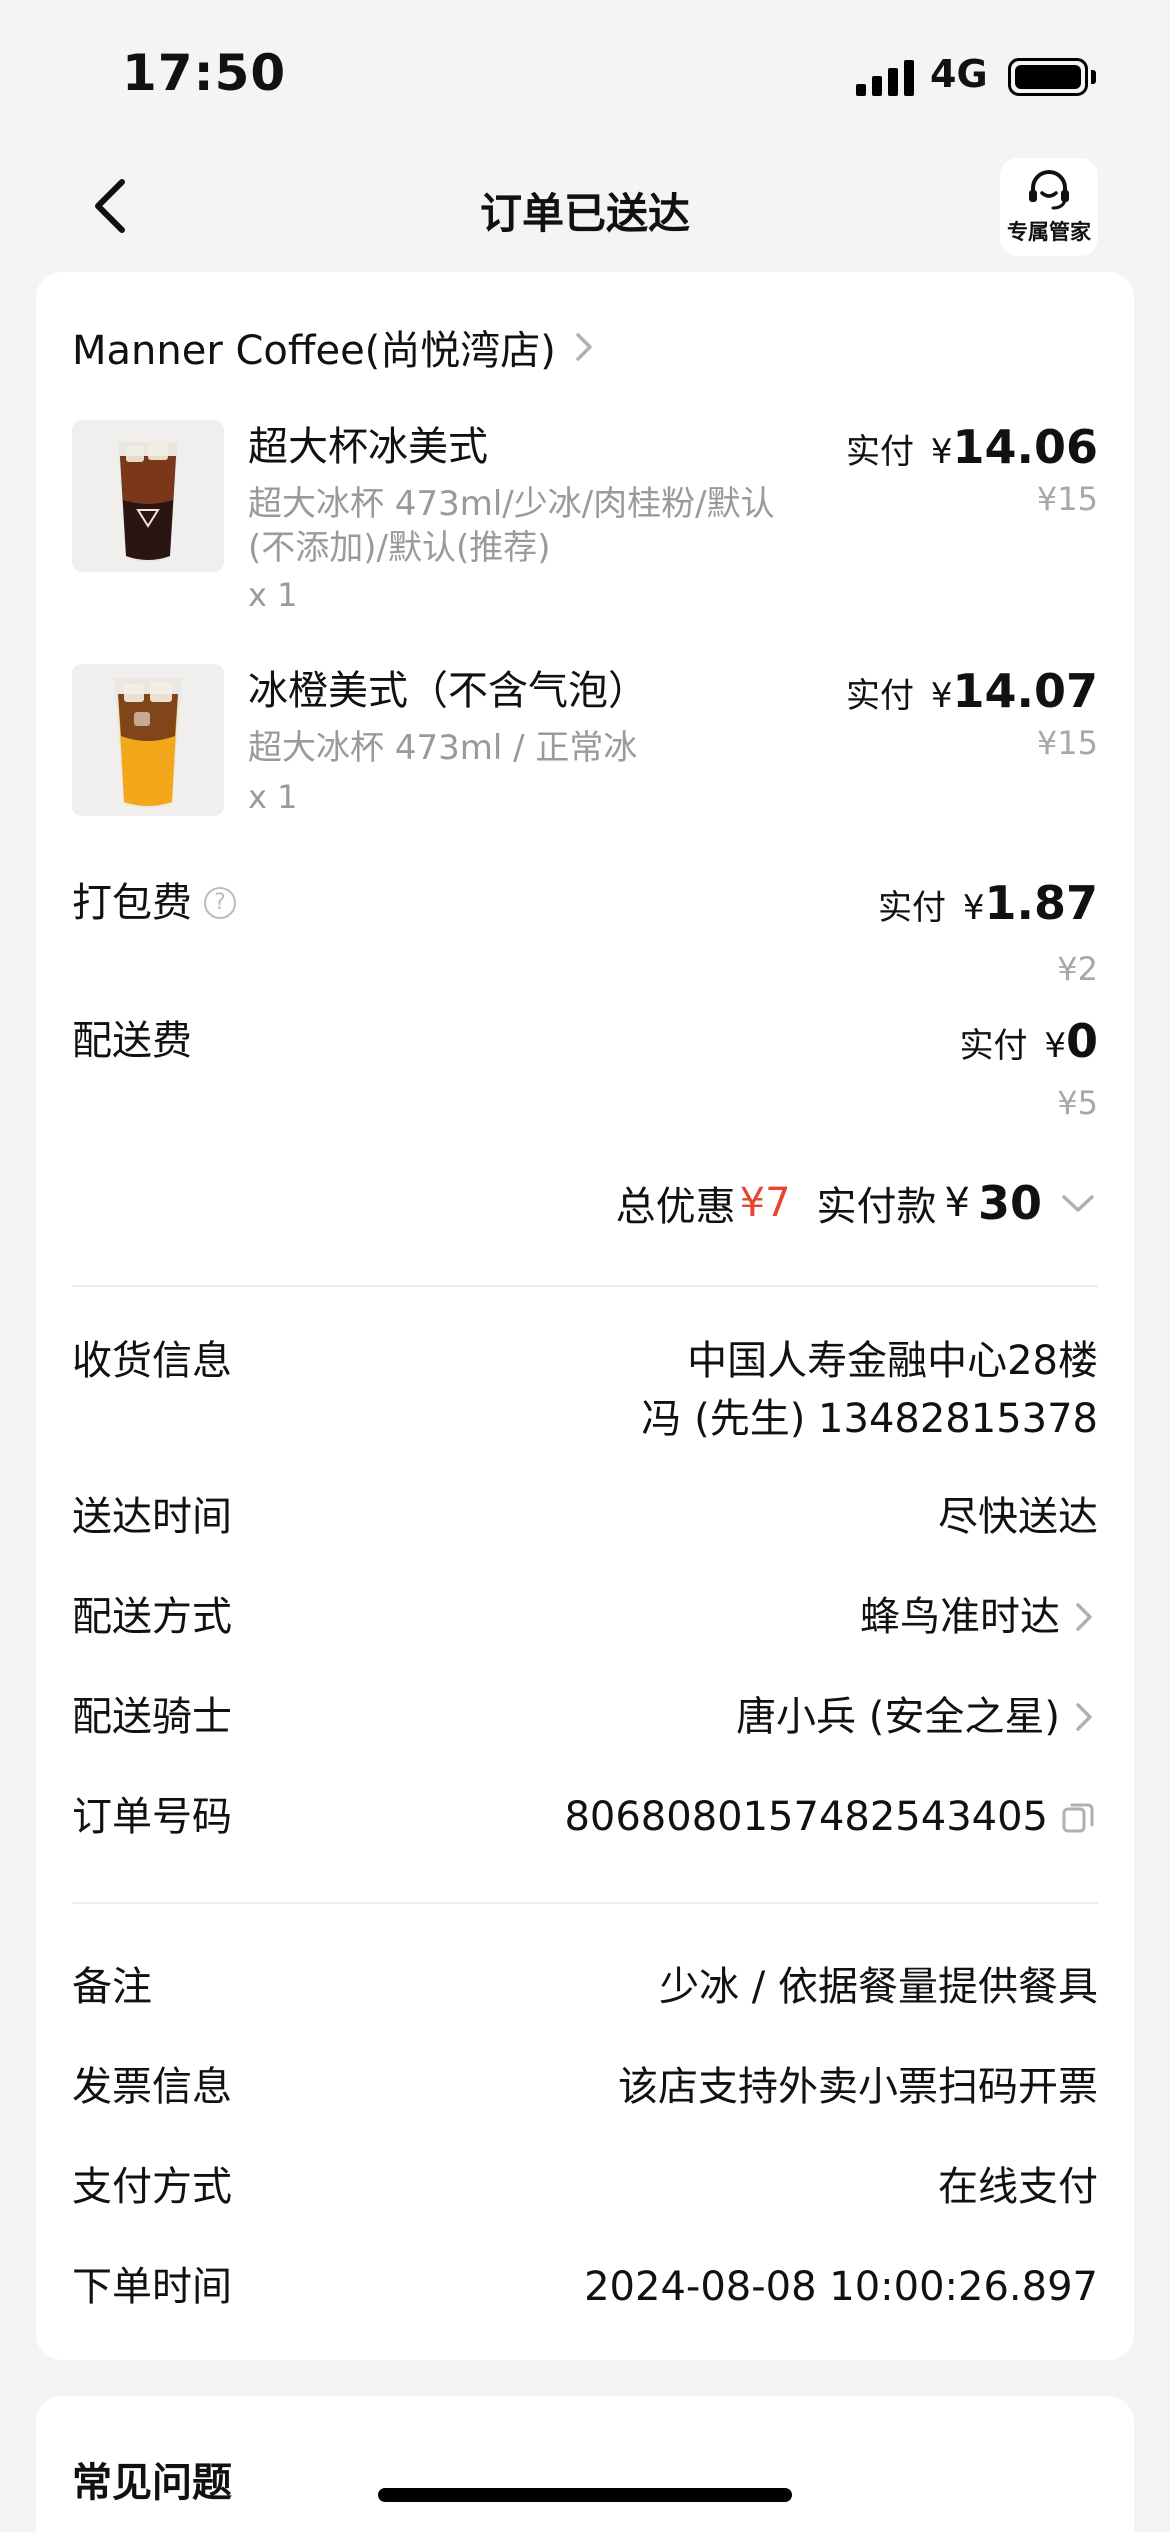 This screenshot has width=1170, height=2532. I want to click on status-time: 17:50, so click(204, 73).